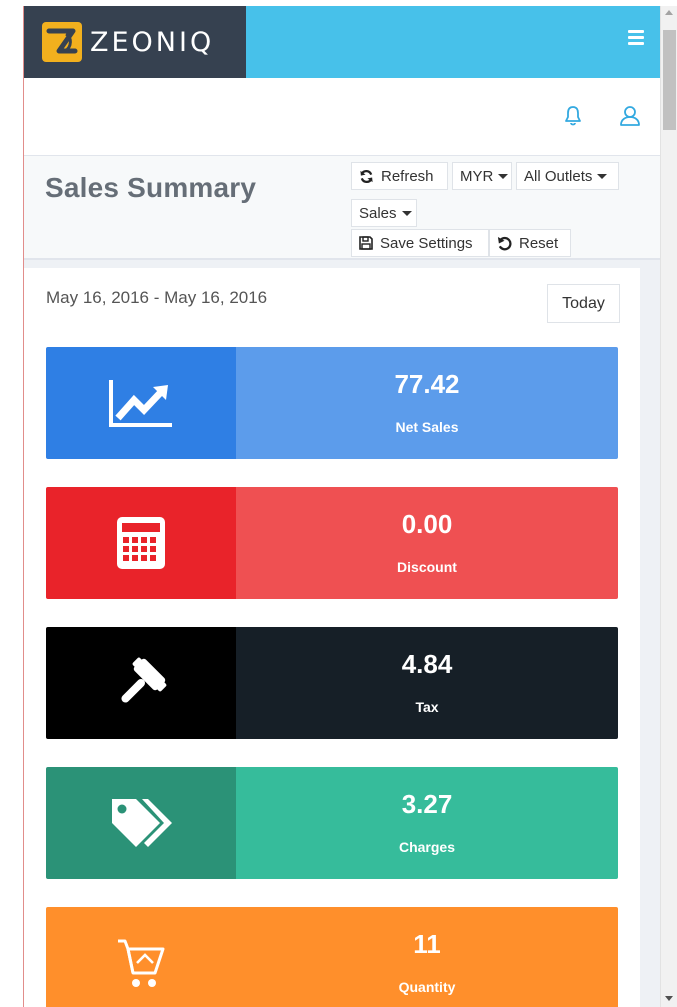 The width and height of the screenshot is (677, 1007). I want to click on save-settings-button: Save Settings, so click(420, 243).